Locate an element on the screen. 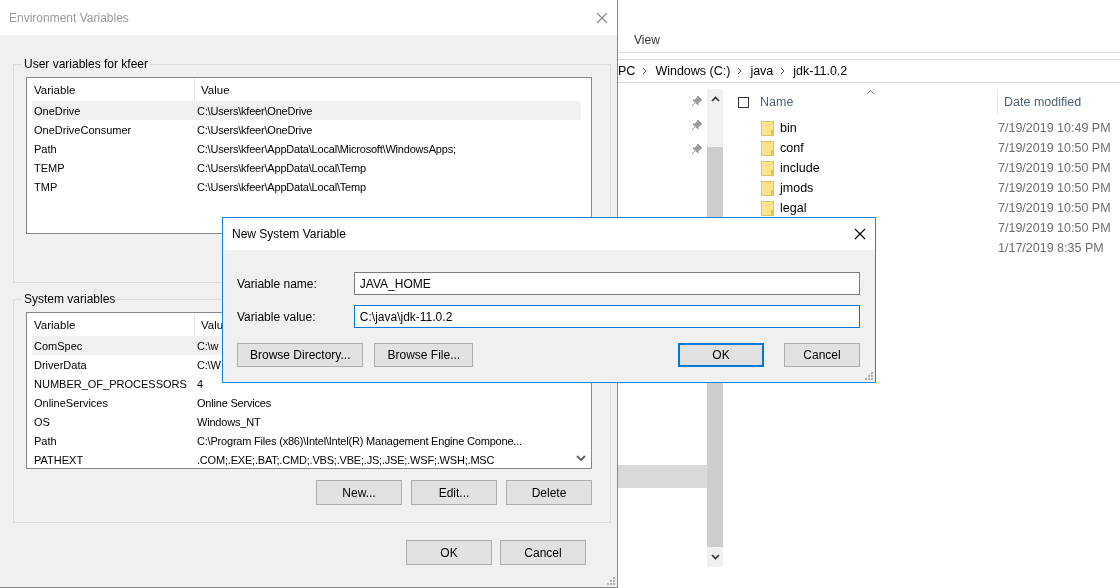 This screenshot has height=588, width=1120. variable-value: C:\Users\kfeer\AppData\Local\Microsoft\WindowsApps; is located at coordinates (326, 148).